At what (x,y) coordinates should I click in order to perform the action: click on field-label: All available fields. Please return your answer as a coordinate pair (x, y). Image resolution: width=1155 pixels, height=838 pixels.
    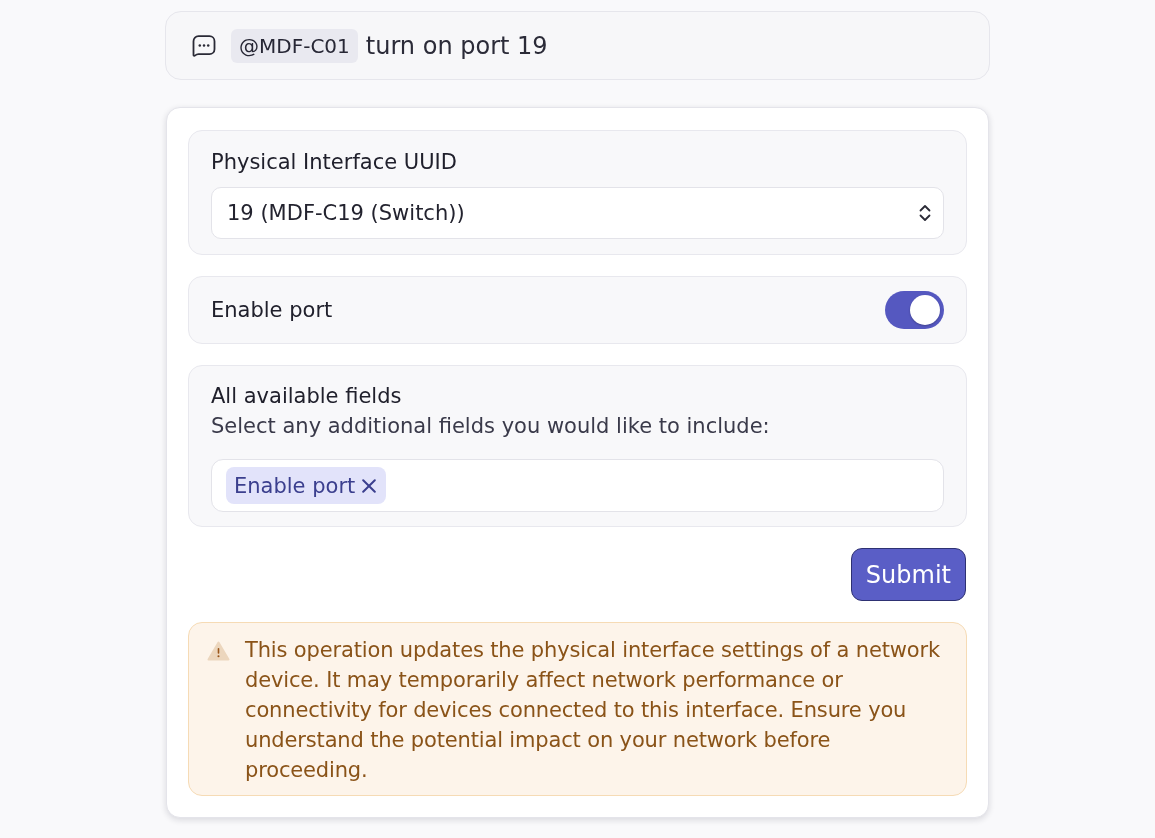
    Looking at the image, I should click on (307, 396).